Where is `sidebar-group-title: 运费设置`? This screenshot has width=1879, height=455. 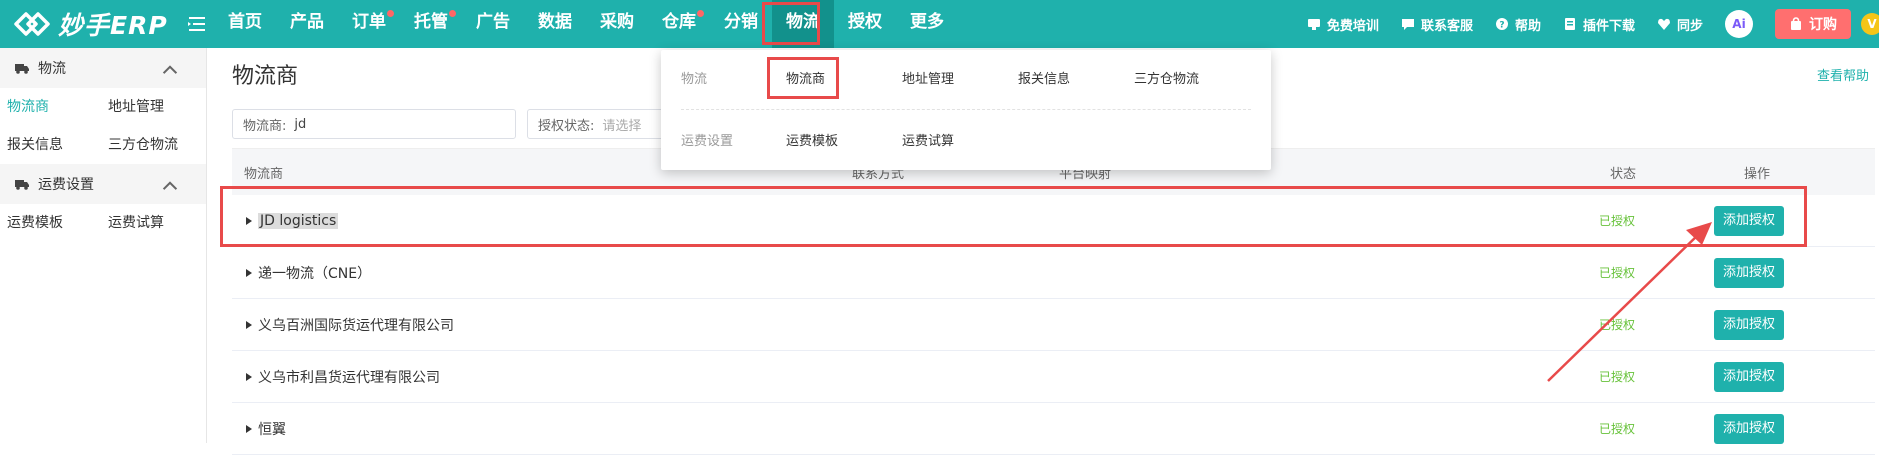
sidebar-group-title: 运费设置 is located at coordinates (66, 185).